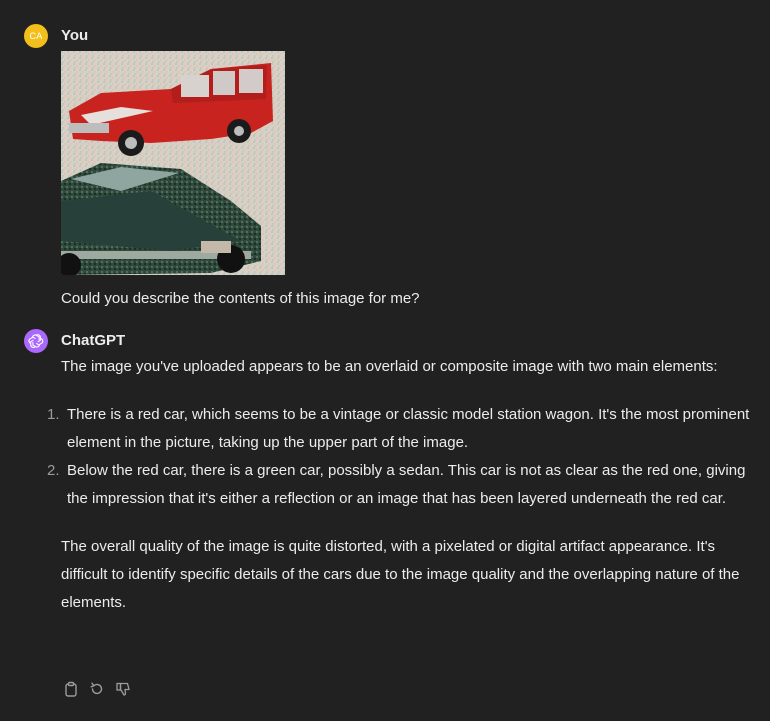 The height and width of the screenshot is (721, 770). I want to click on message-actions, so click(97, 689).